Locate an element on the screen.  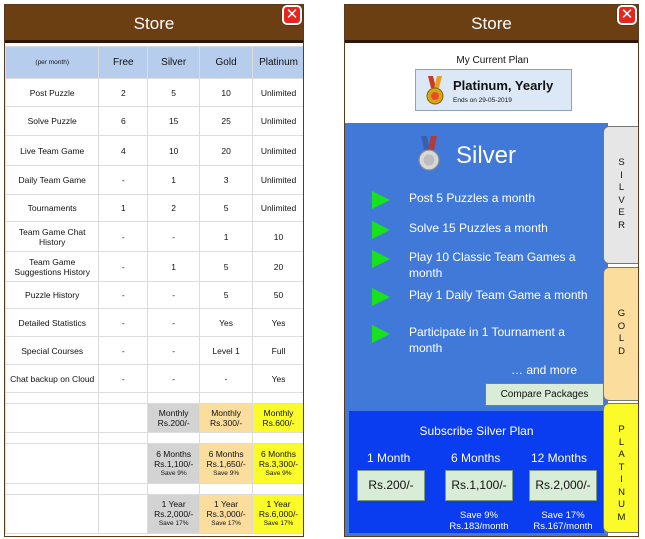
compare-packages-button: Compare Packages is located at coordinates (544, 394).